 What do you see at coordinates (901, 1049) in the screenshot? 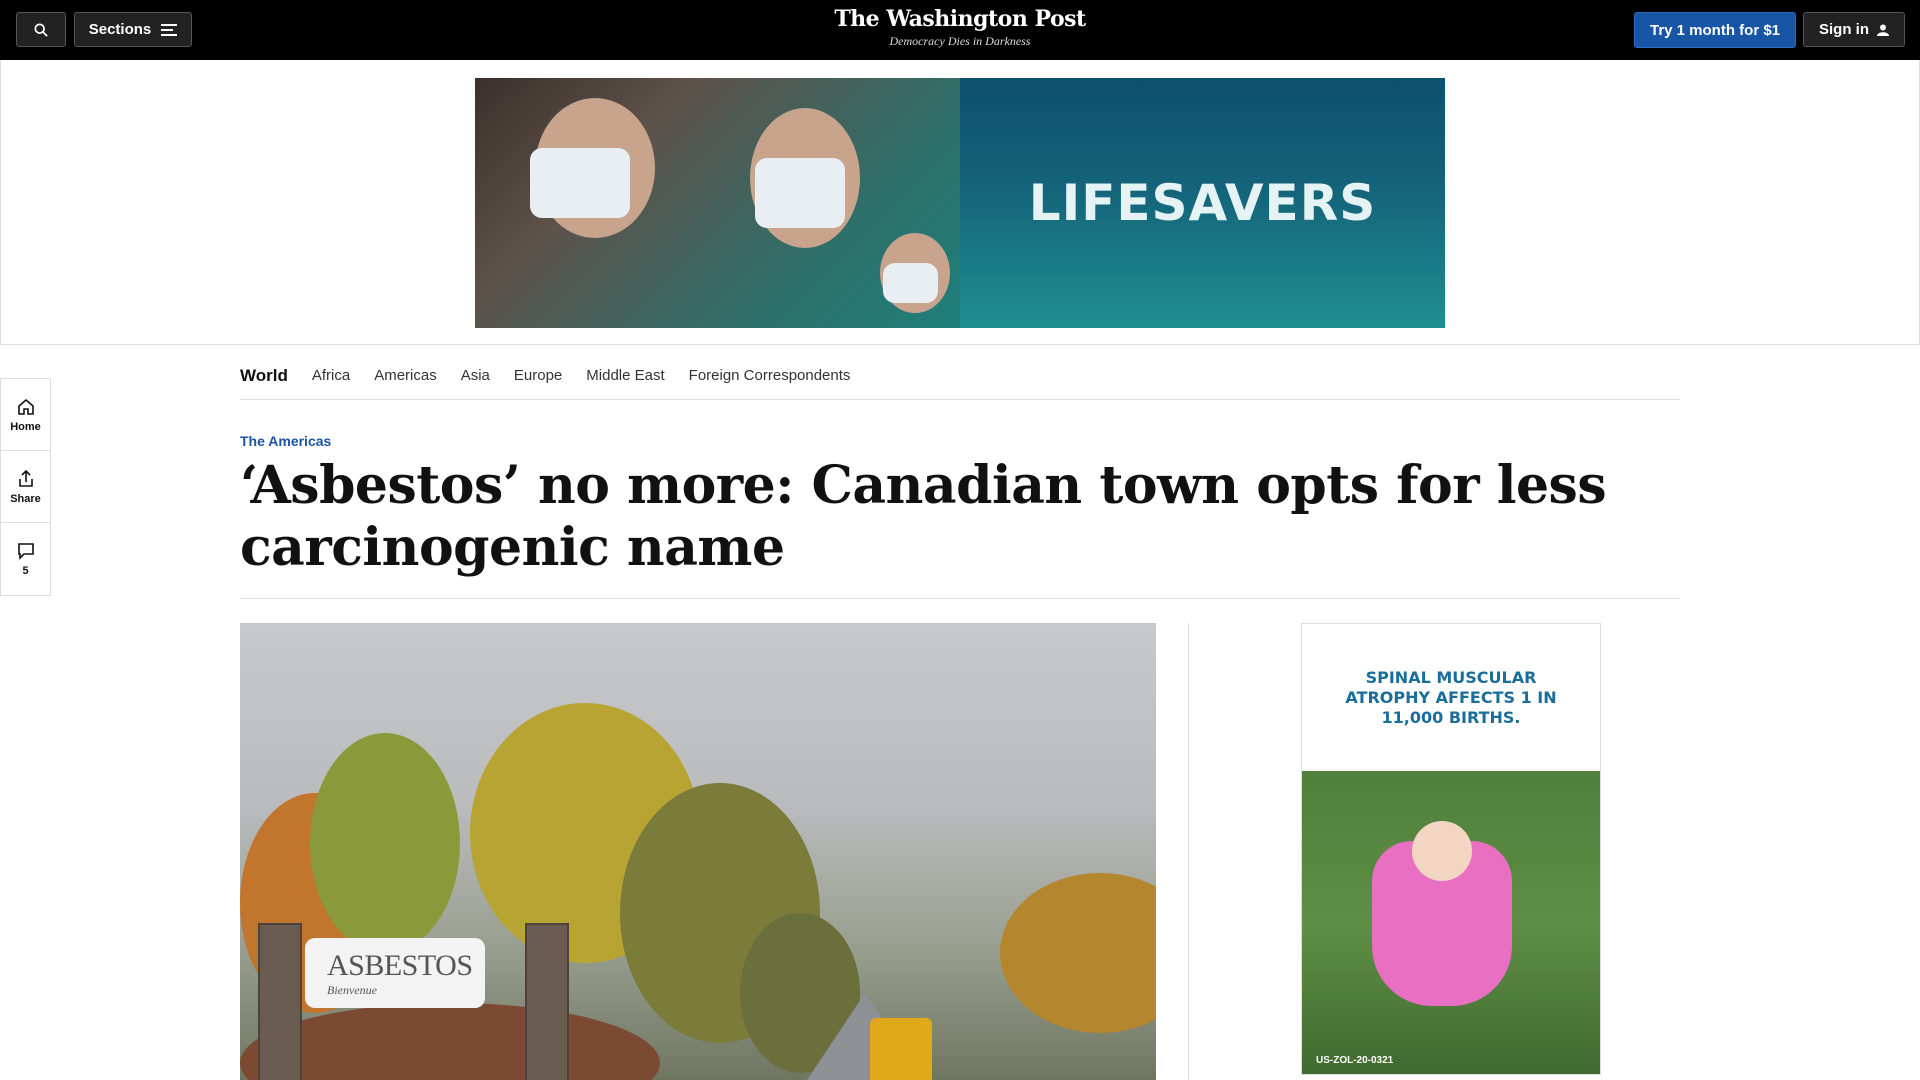
I see `school-bus` at bounding box center [901, 1049].